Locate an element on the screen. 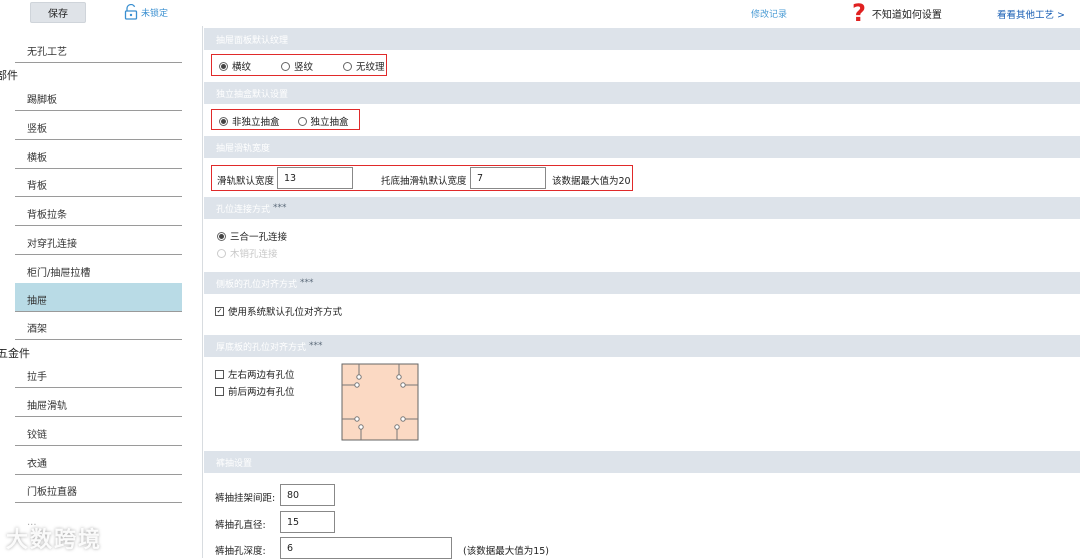  sidebar-item-hinge: 铰链 is located at coordinates (98, 431).